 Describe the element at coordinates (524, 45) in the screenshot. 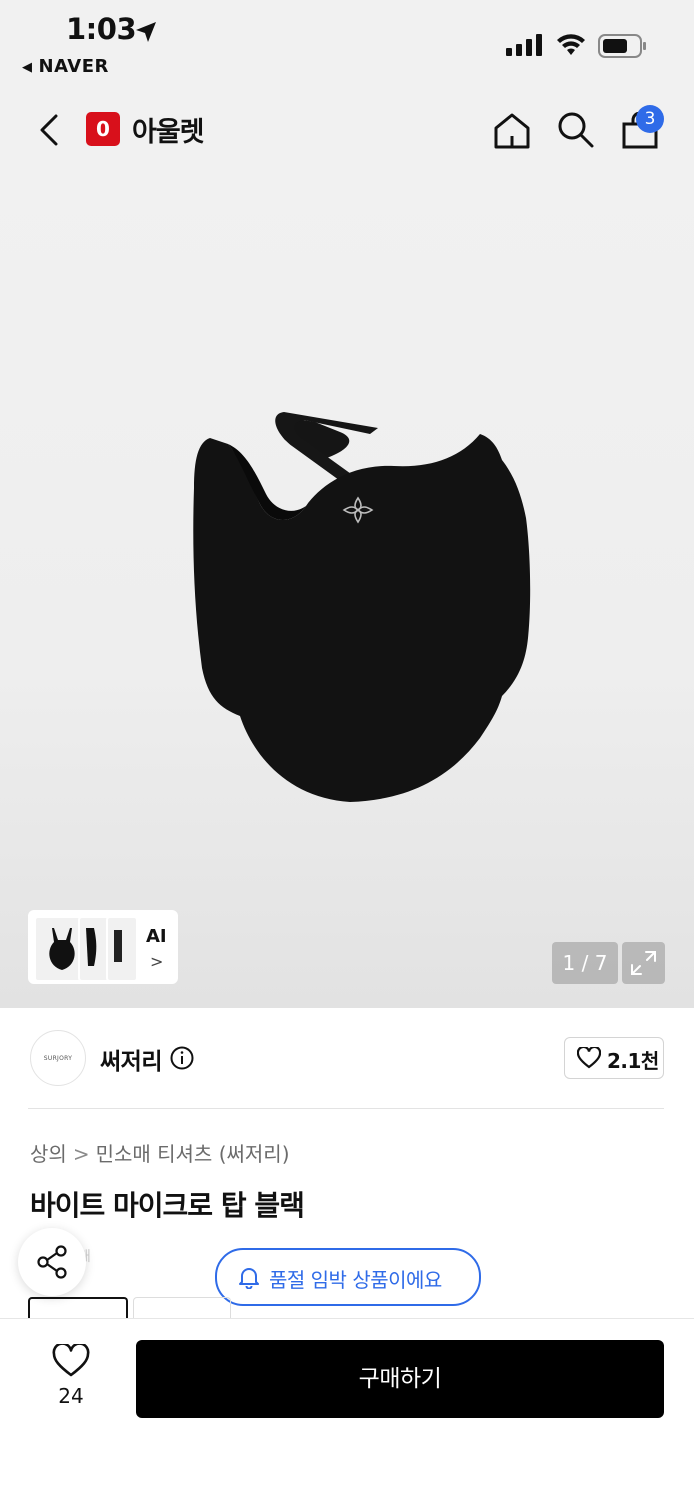

I see `cellular-signal-icon` at that location.